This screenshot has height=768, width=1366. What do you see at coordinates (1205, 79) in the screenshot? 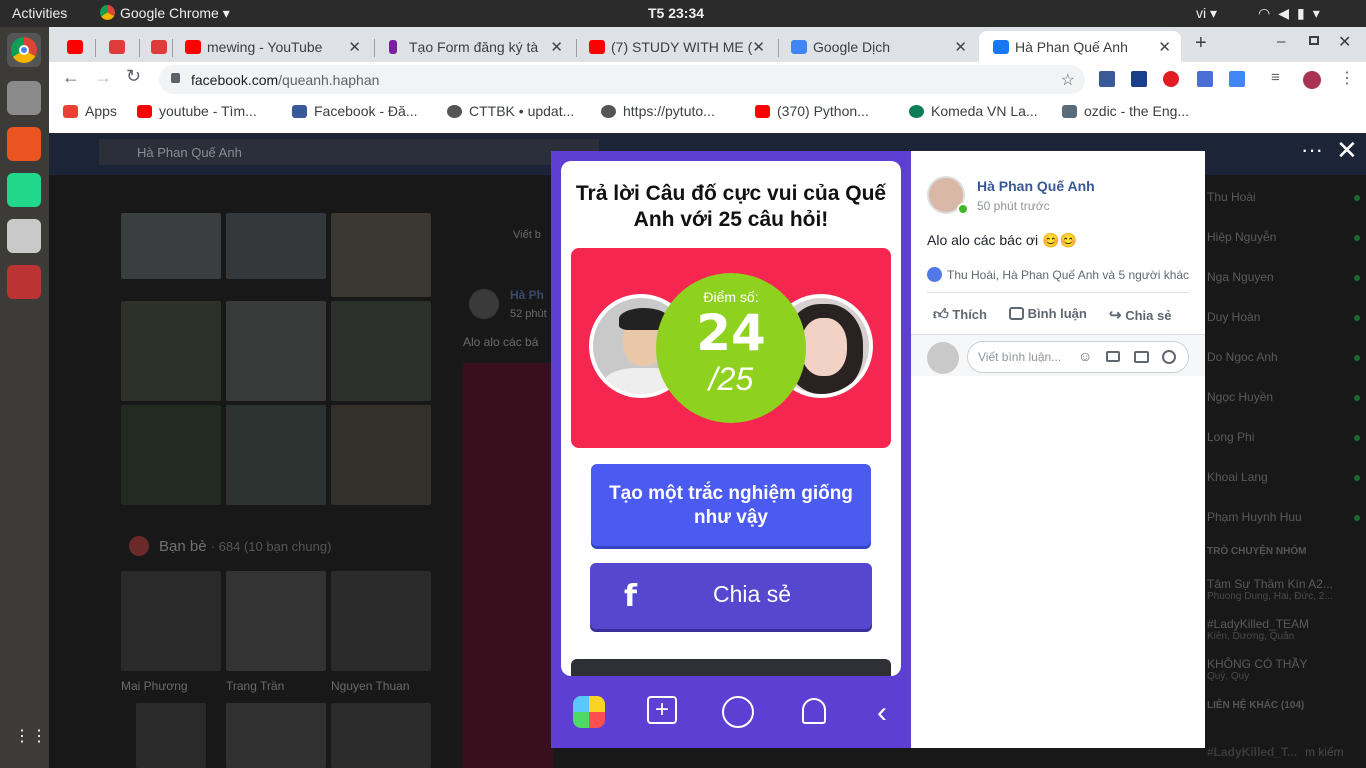
I see `save-extension-icon` at bounding box center [1205, 79].